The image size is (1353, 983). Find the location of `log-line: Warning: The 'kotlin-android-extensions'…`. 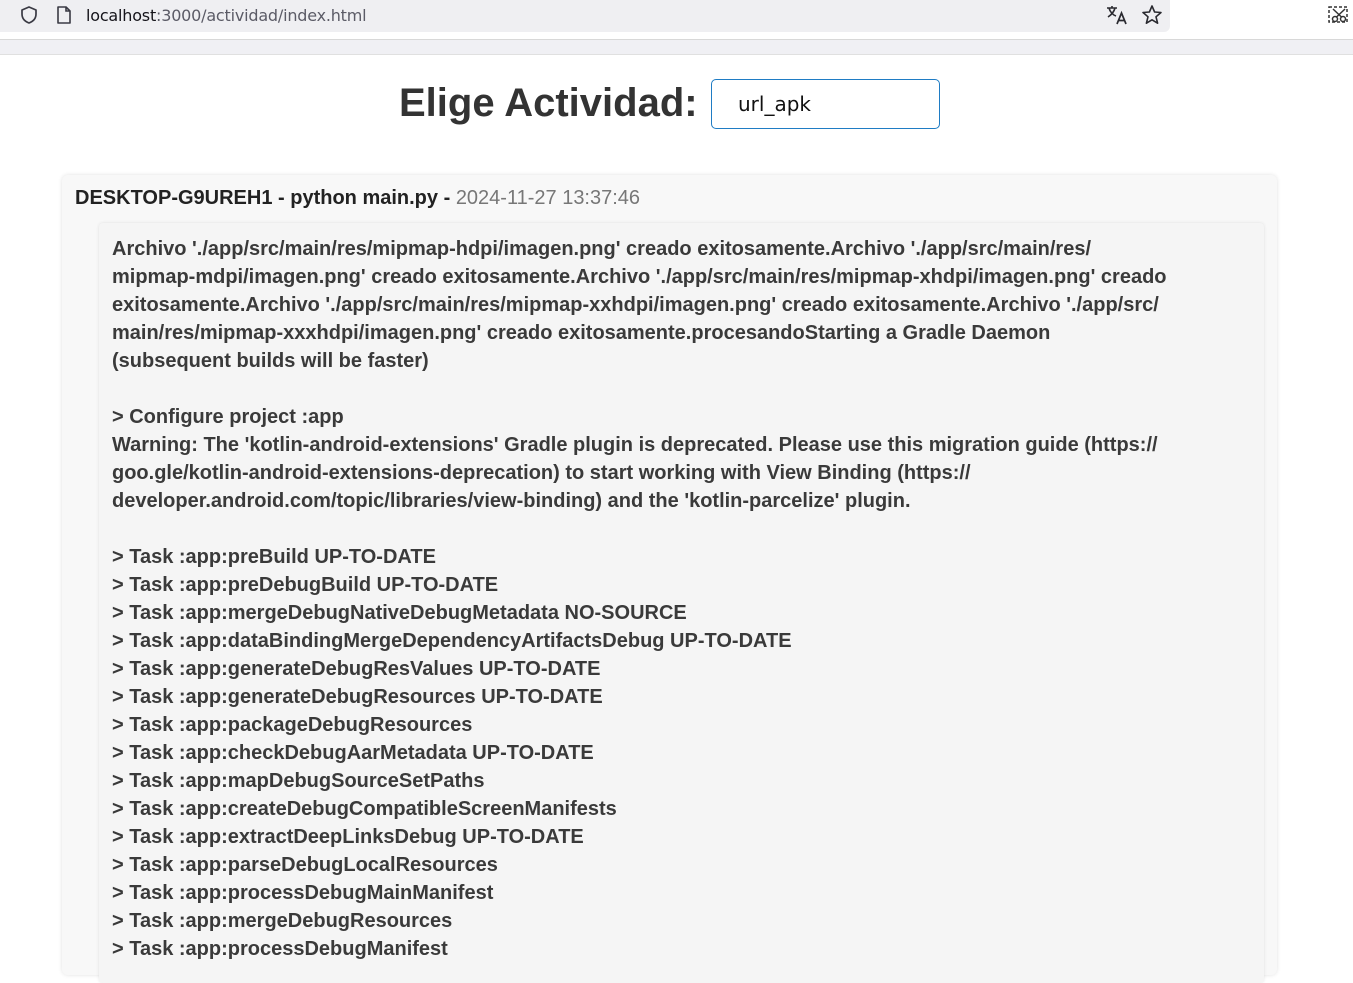

log-line: Warning: The 'kotlin-android-extensions'… is located at coordinates (635, 445).